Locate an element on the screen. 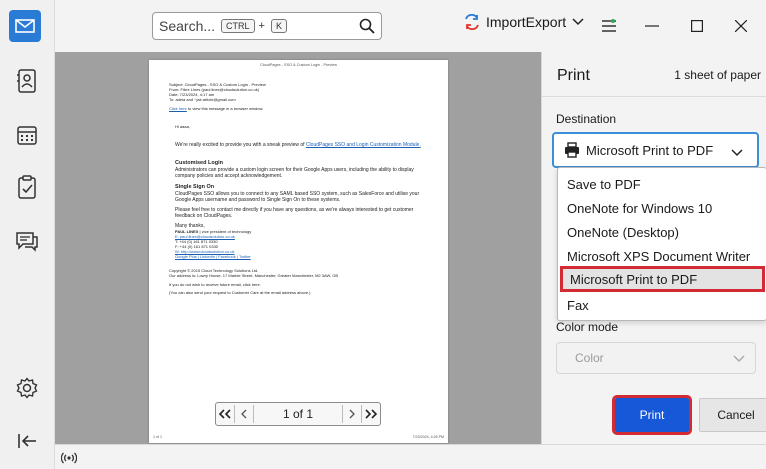 Image resolution: width=766 pixels, height=469 pixels. destination-select: Microsoft Print to PDF is located at coordinates (655, 150).